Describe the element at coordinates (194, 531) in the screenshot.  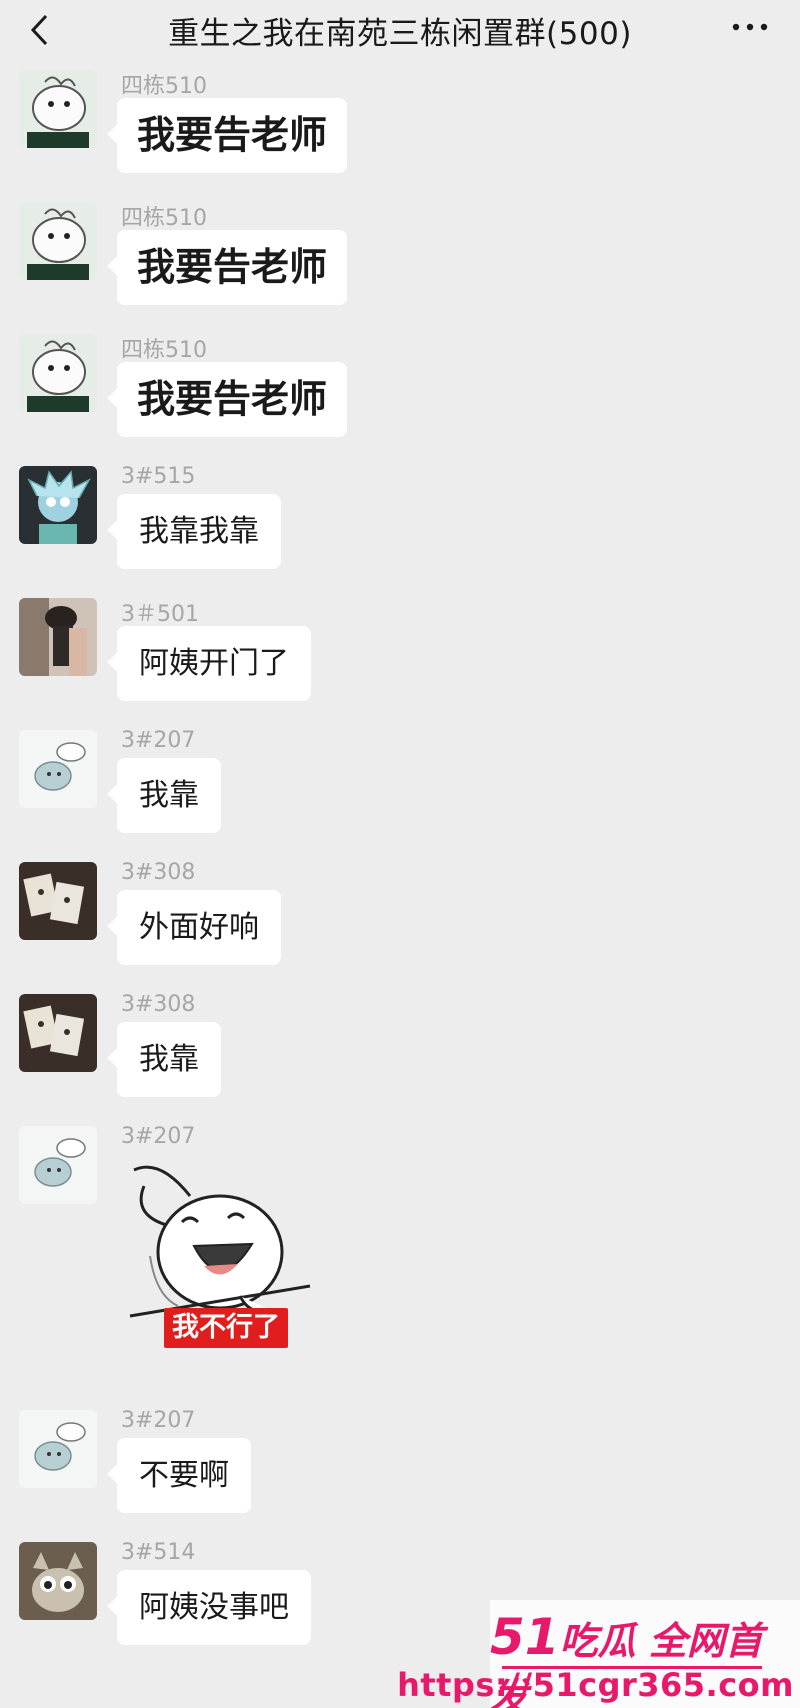
I see `message-bubble: 我靠我靠` at that location.